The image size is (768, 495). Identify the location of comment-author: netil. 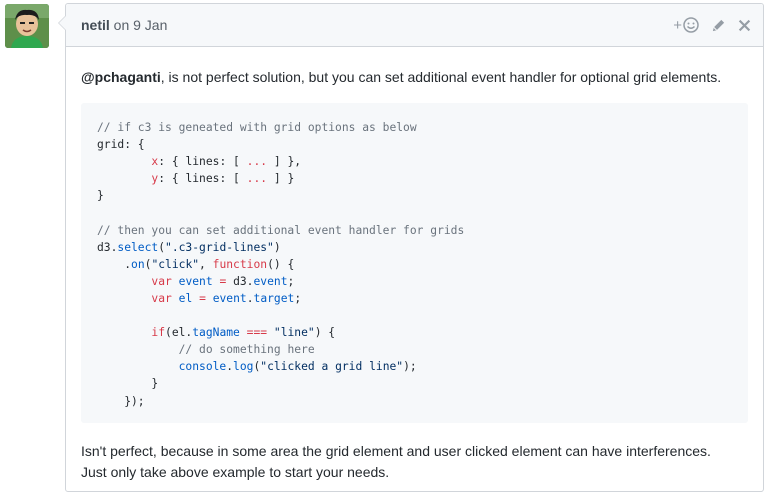
(95, 25).